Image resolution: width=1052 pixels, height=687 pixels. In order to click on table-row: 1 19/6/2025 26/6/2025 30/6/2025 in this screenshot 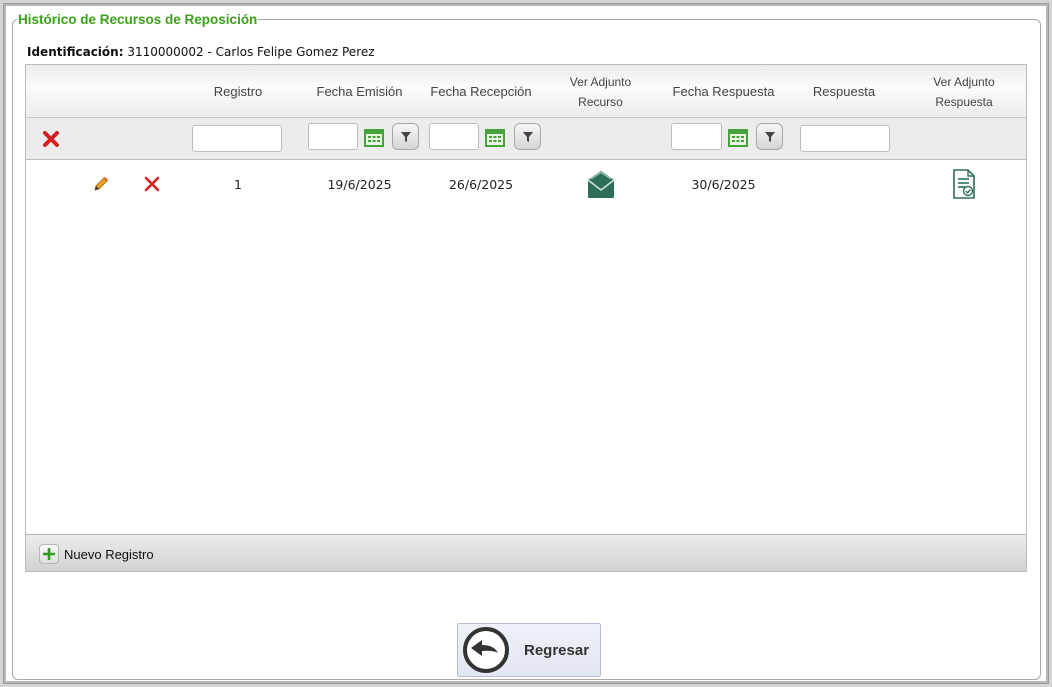, I will do `click(526, 184)`.